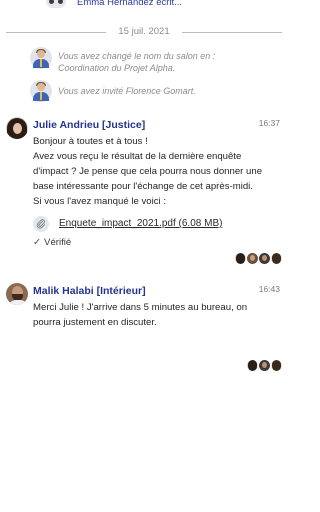 The height and width of the screenshot is (512, 320). I want to click on message-author: Malik Halabi [Intérieur], so click(89, 291).